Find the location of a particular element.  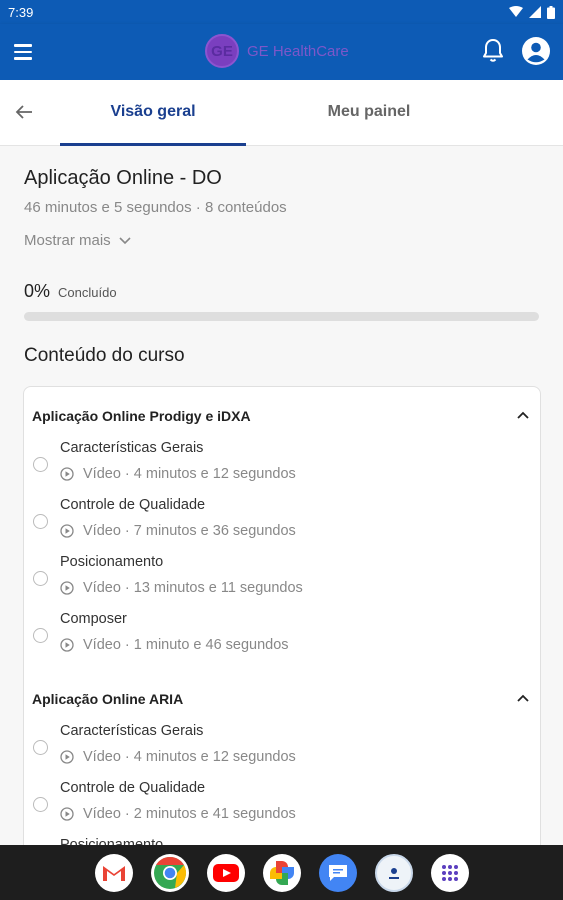

progress-bar is located at coordinates (281, 316).